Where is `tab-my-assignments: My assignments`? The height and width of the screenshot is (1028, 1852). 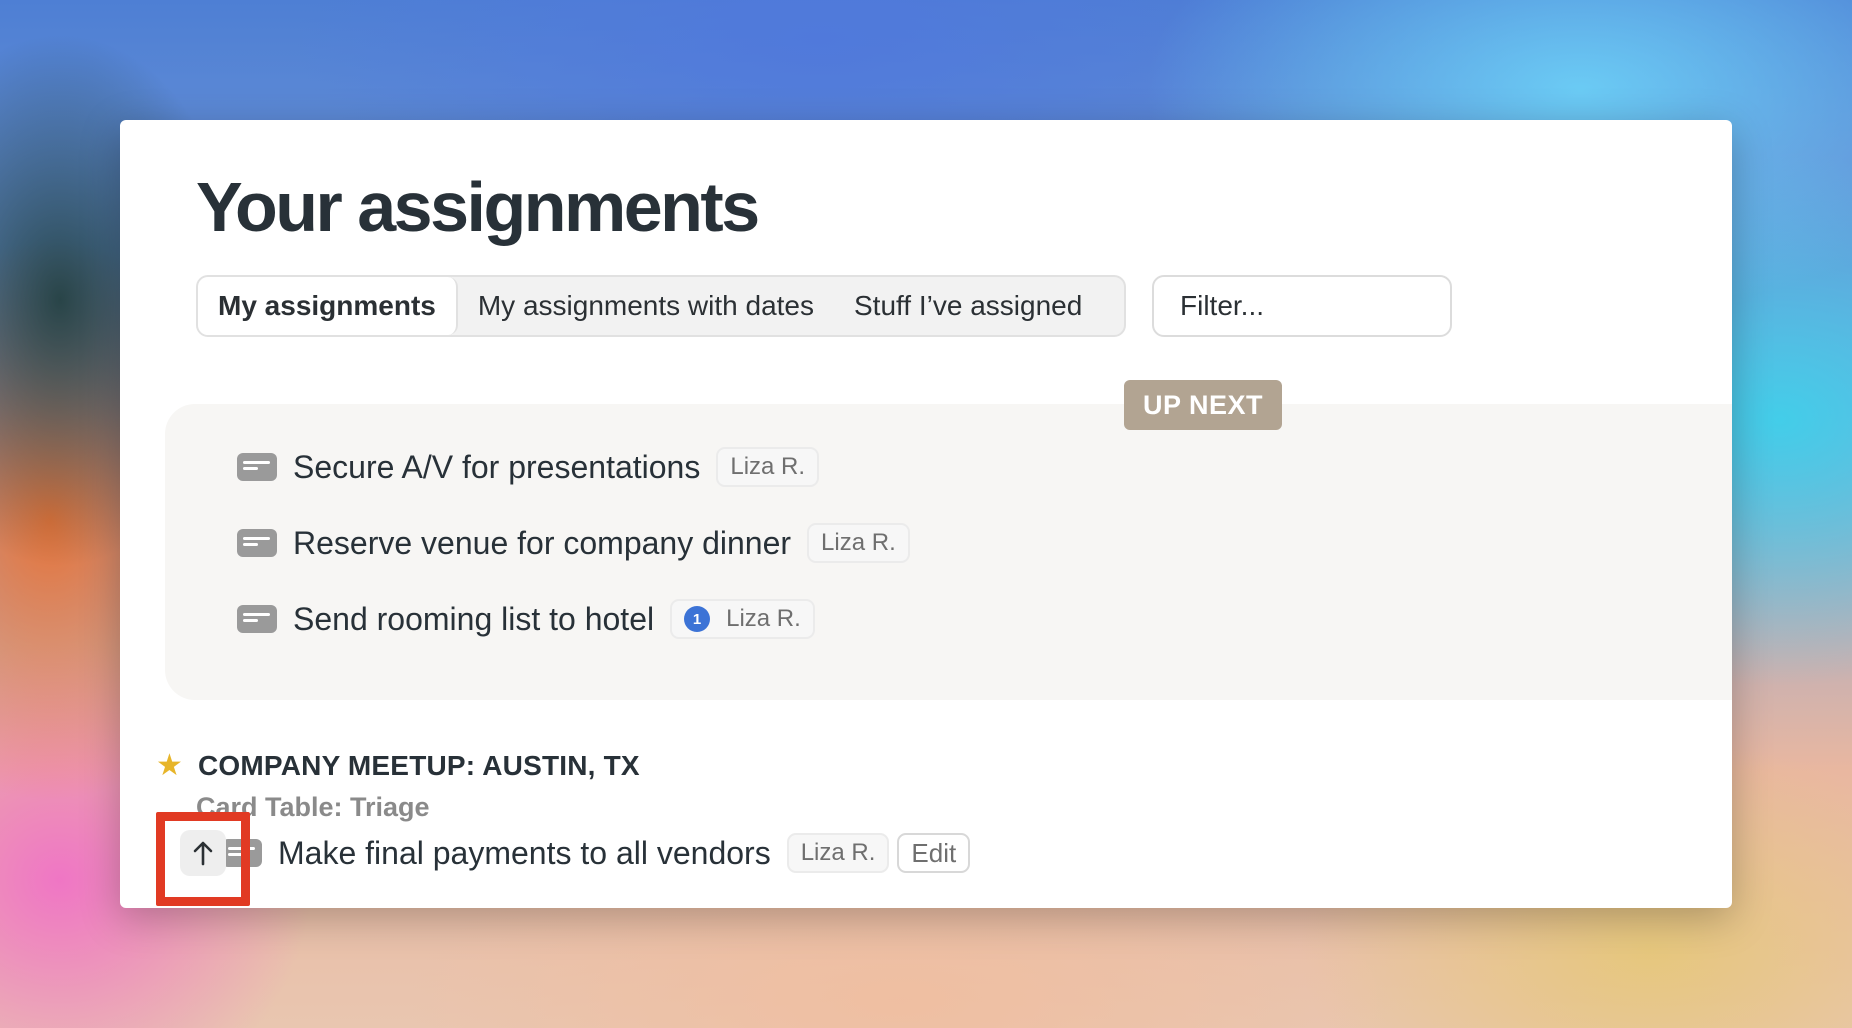 tab-my-assignments: My assignments is located at coordinates (328, 306).